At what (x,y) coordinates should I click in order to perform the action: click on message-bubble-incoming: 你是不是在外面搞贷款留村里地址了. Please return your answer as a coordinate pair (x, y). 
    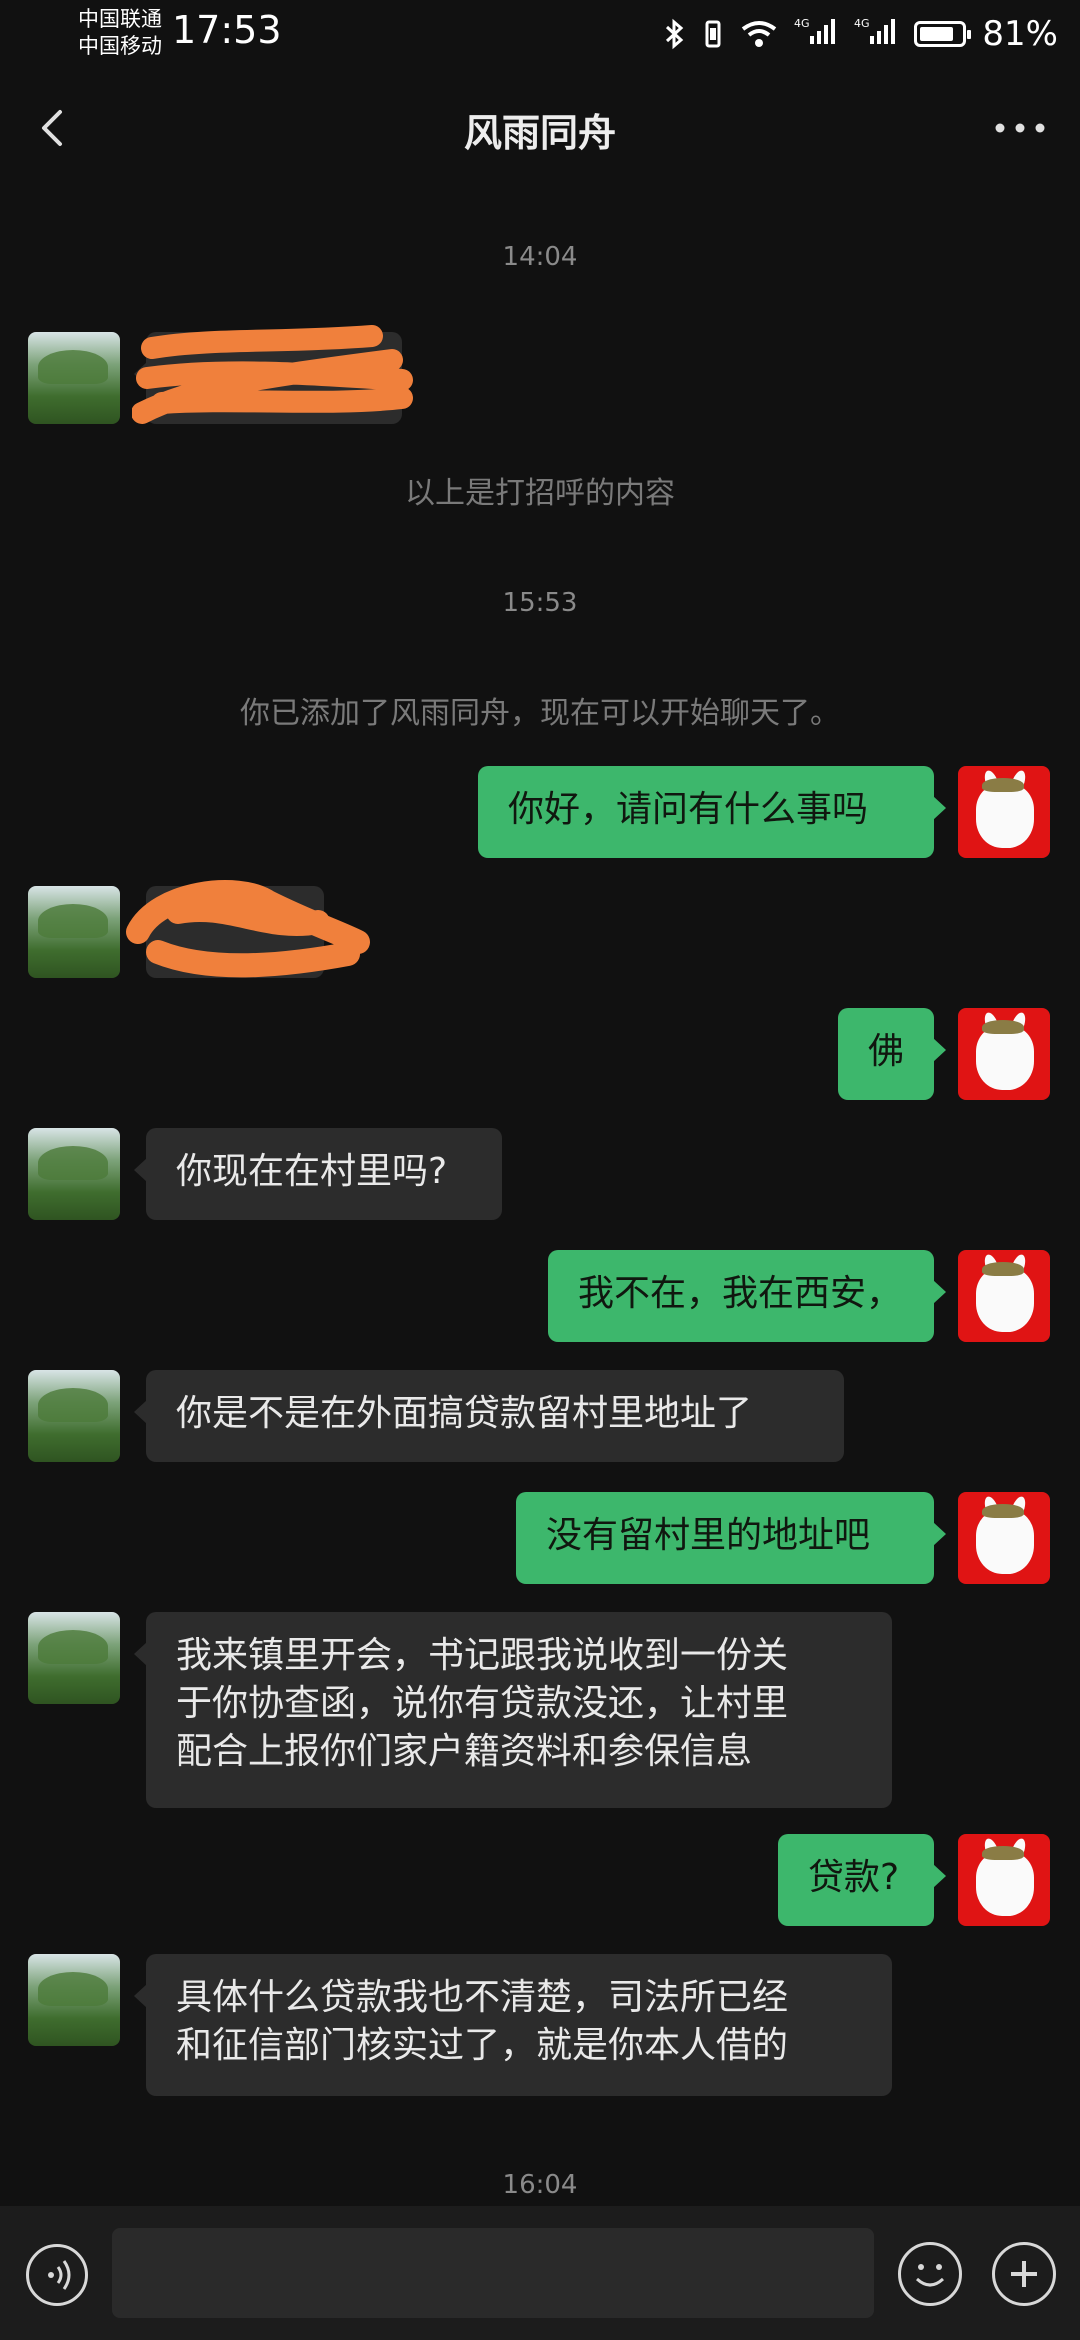
    Looking at the image, I should click on (489, 1416).